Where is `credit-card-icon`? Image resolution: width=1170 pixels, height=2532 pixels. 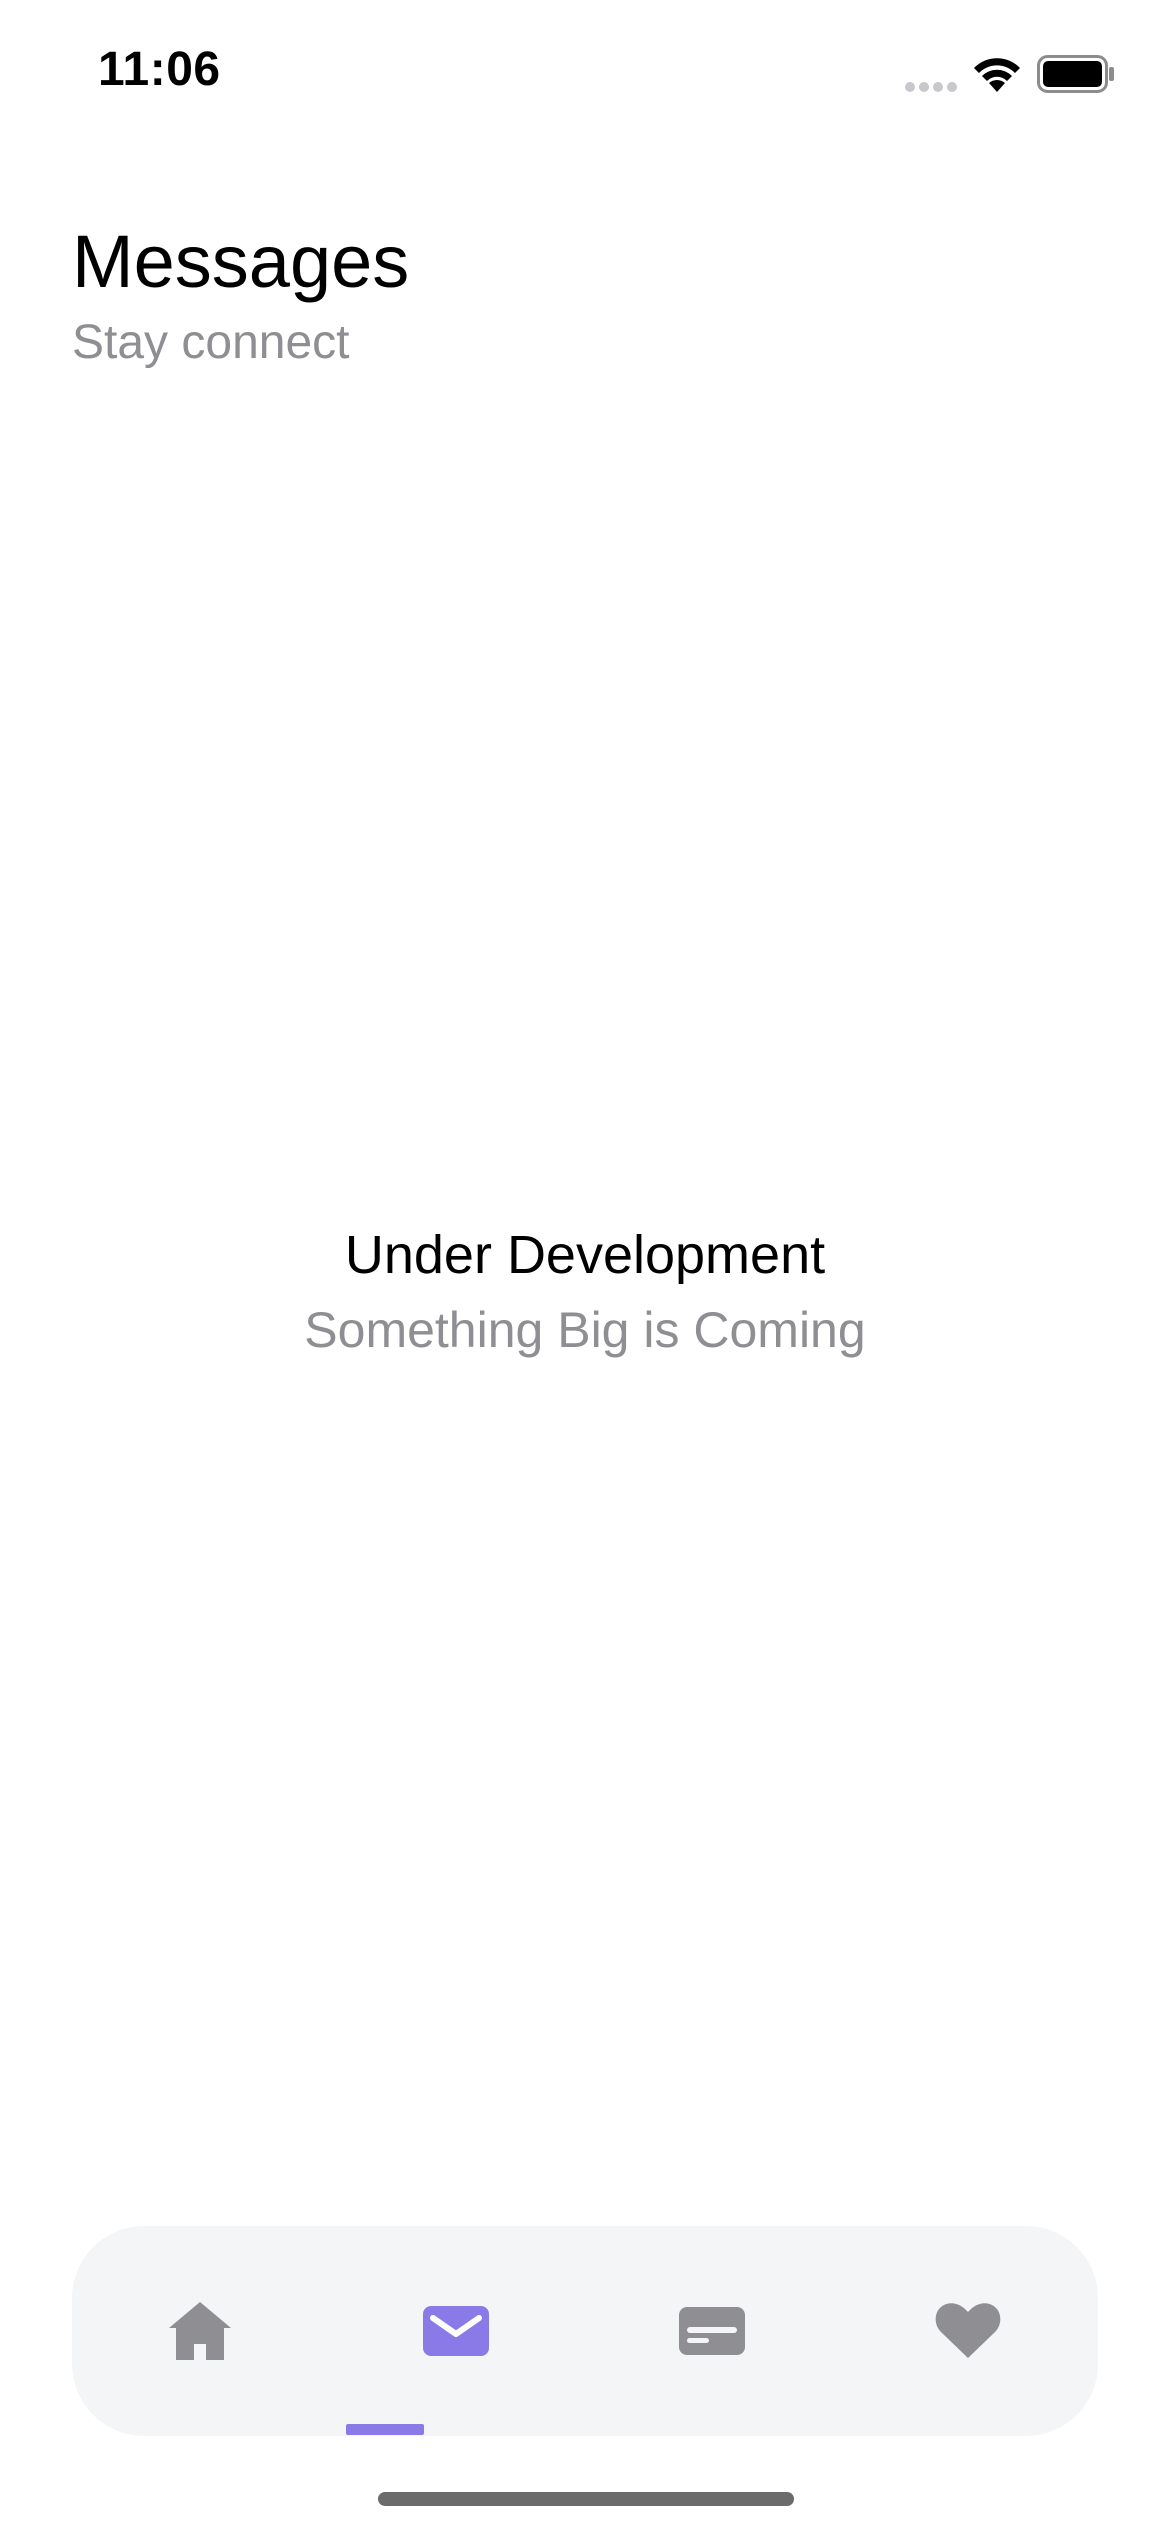 credit-card-icon is located at coordinates (712, 2331).